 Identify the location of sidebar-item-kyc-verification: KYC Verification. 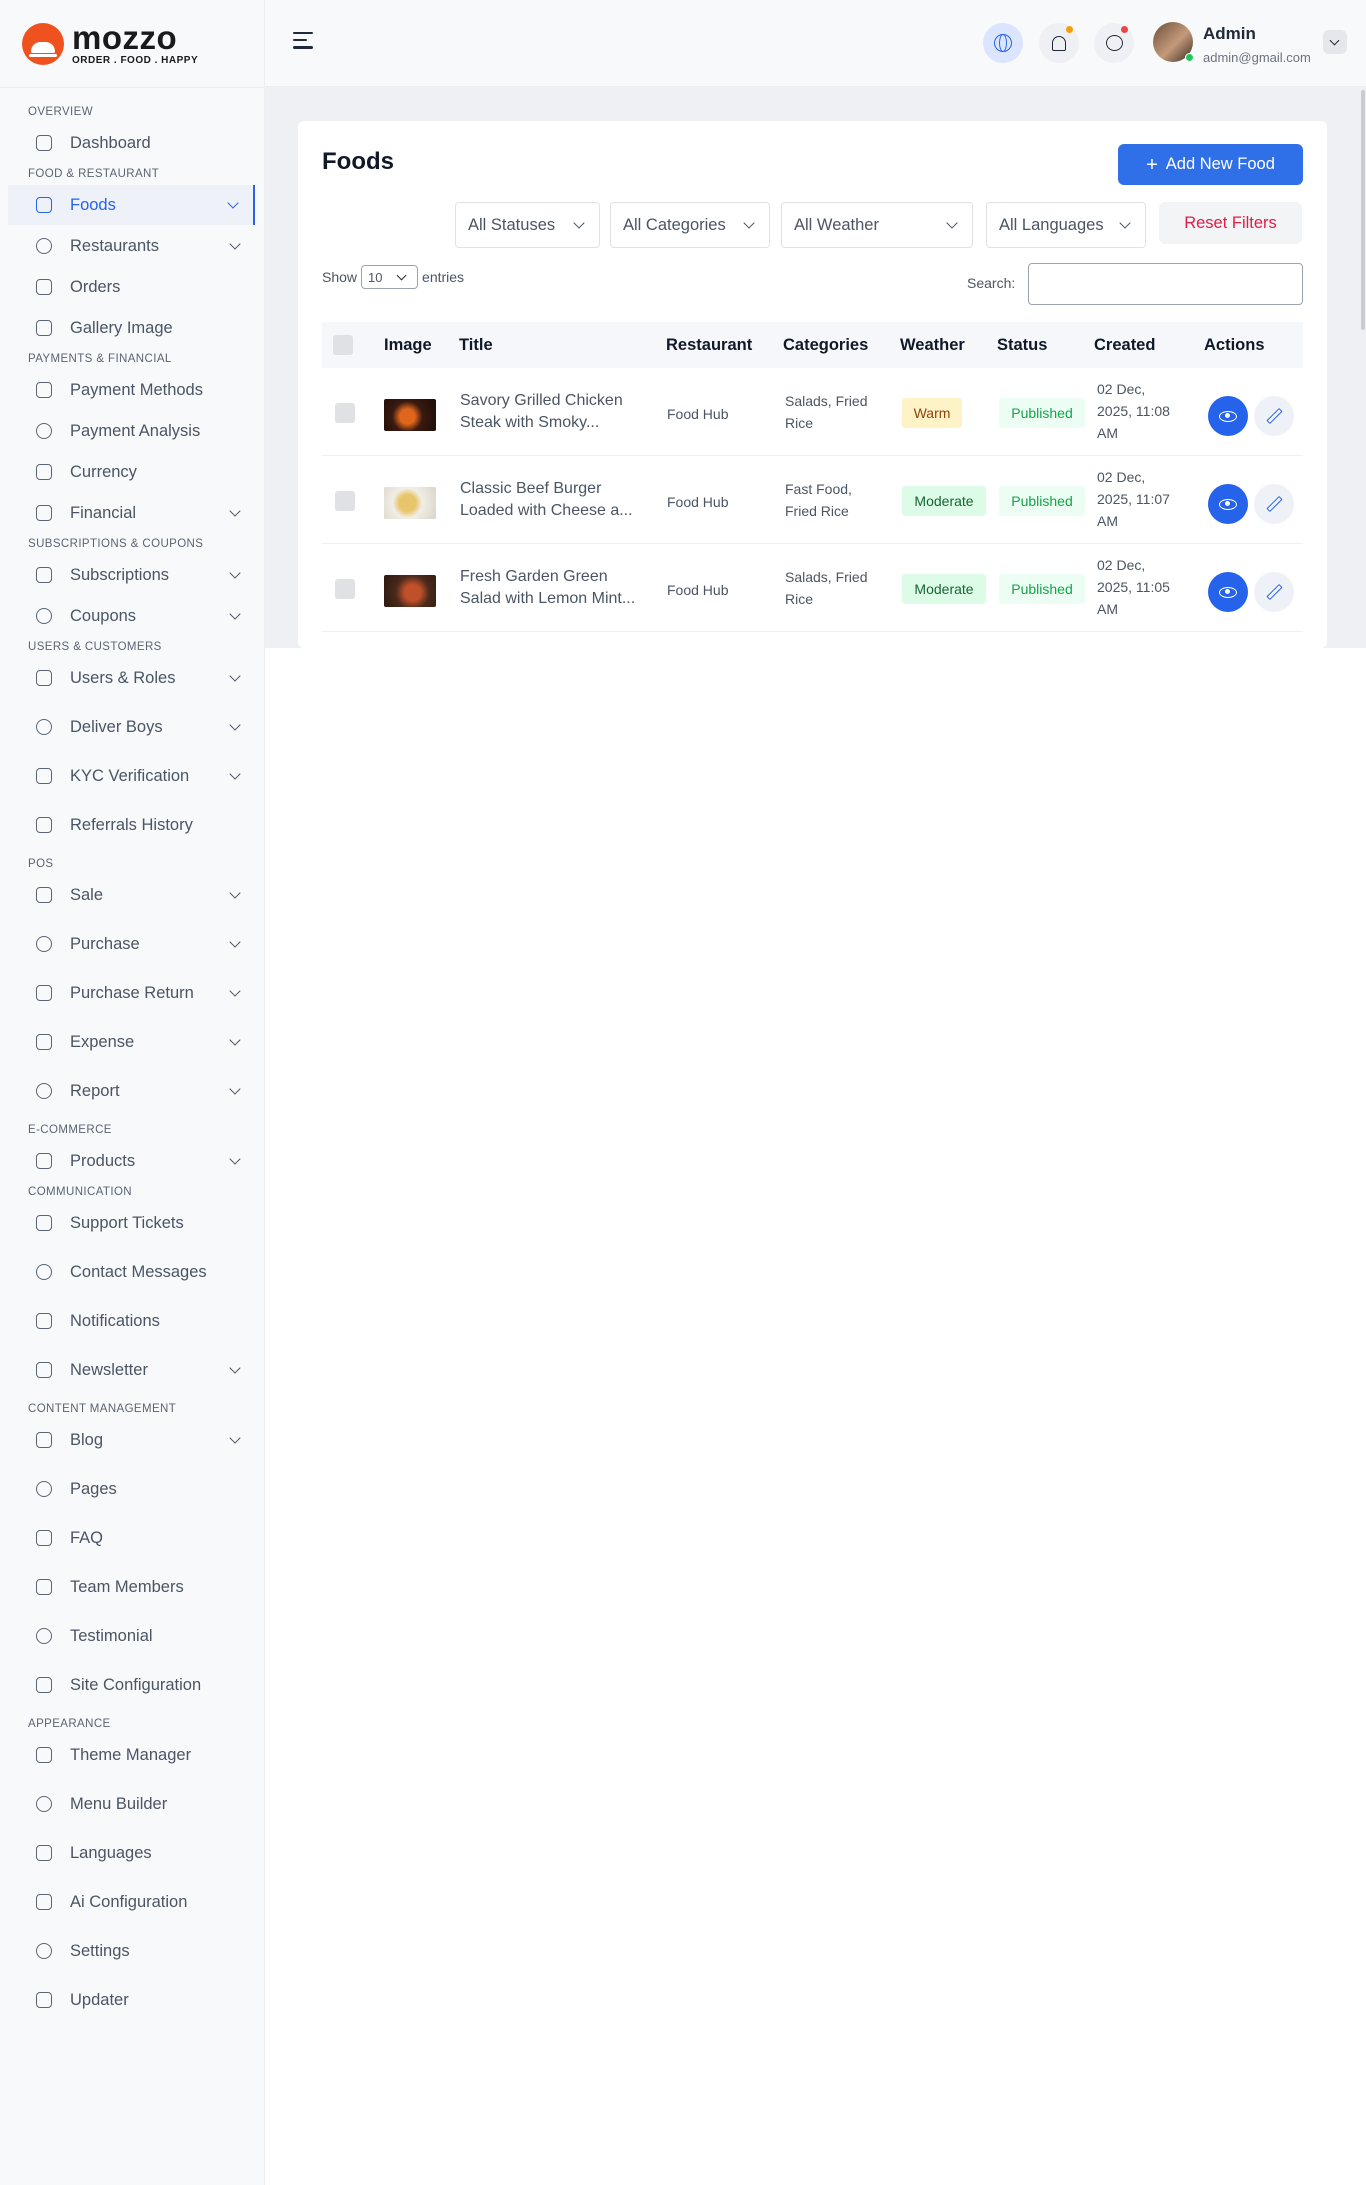
(131, 776).